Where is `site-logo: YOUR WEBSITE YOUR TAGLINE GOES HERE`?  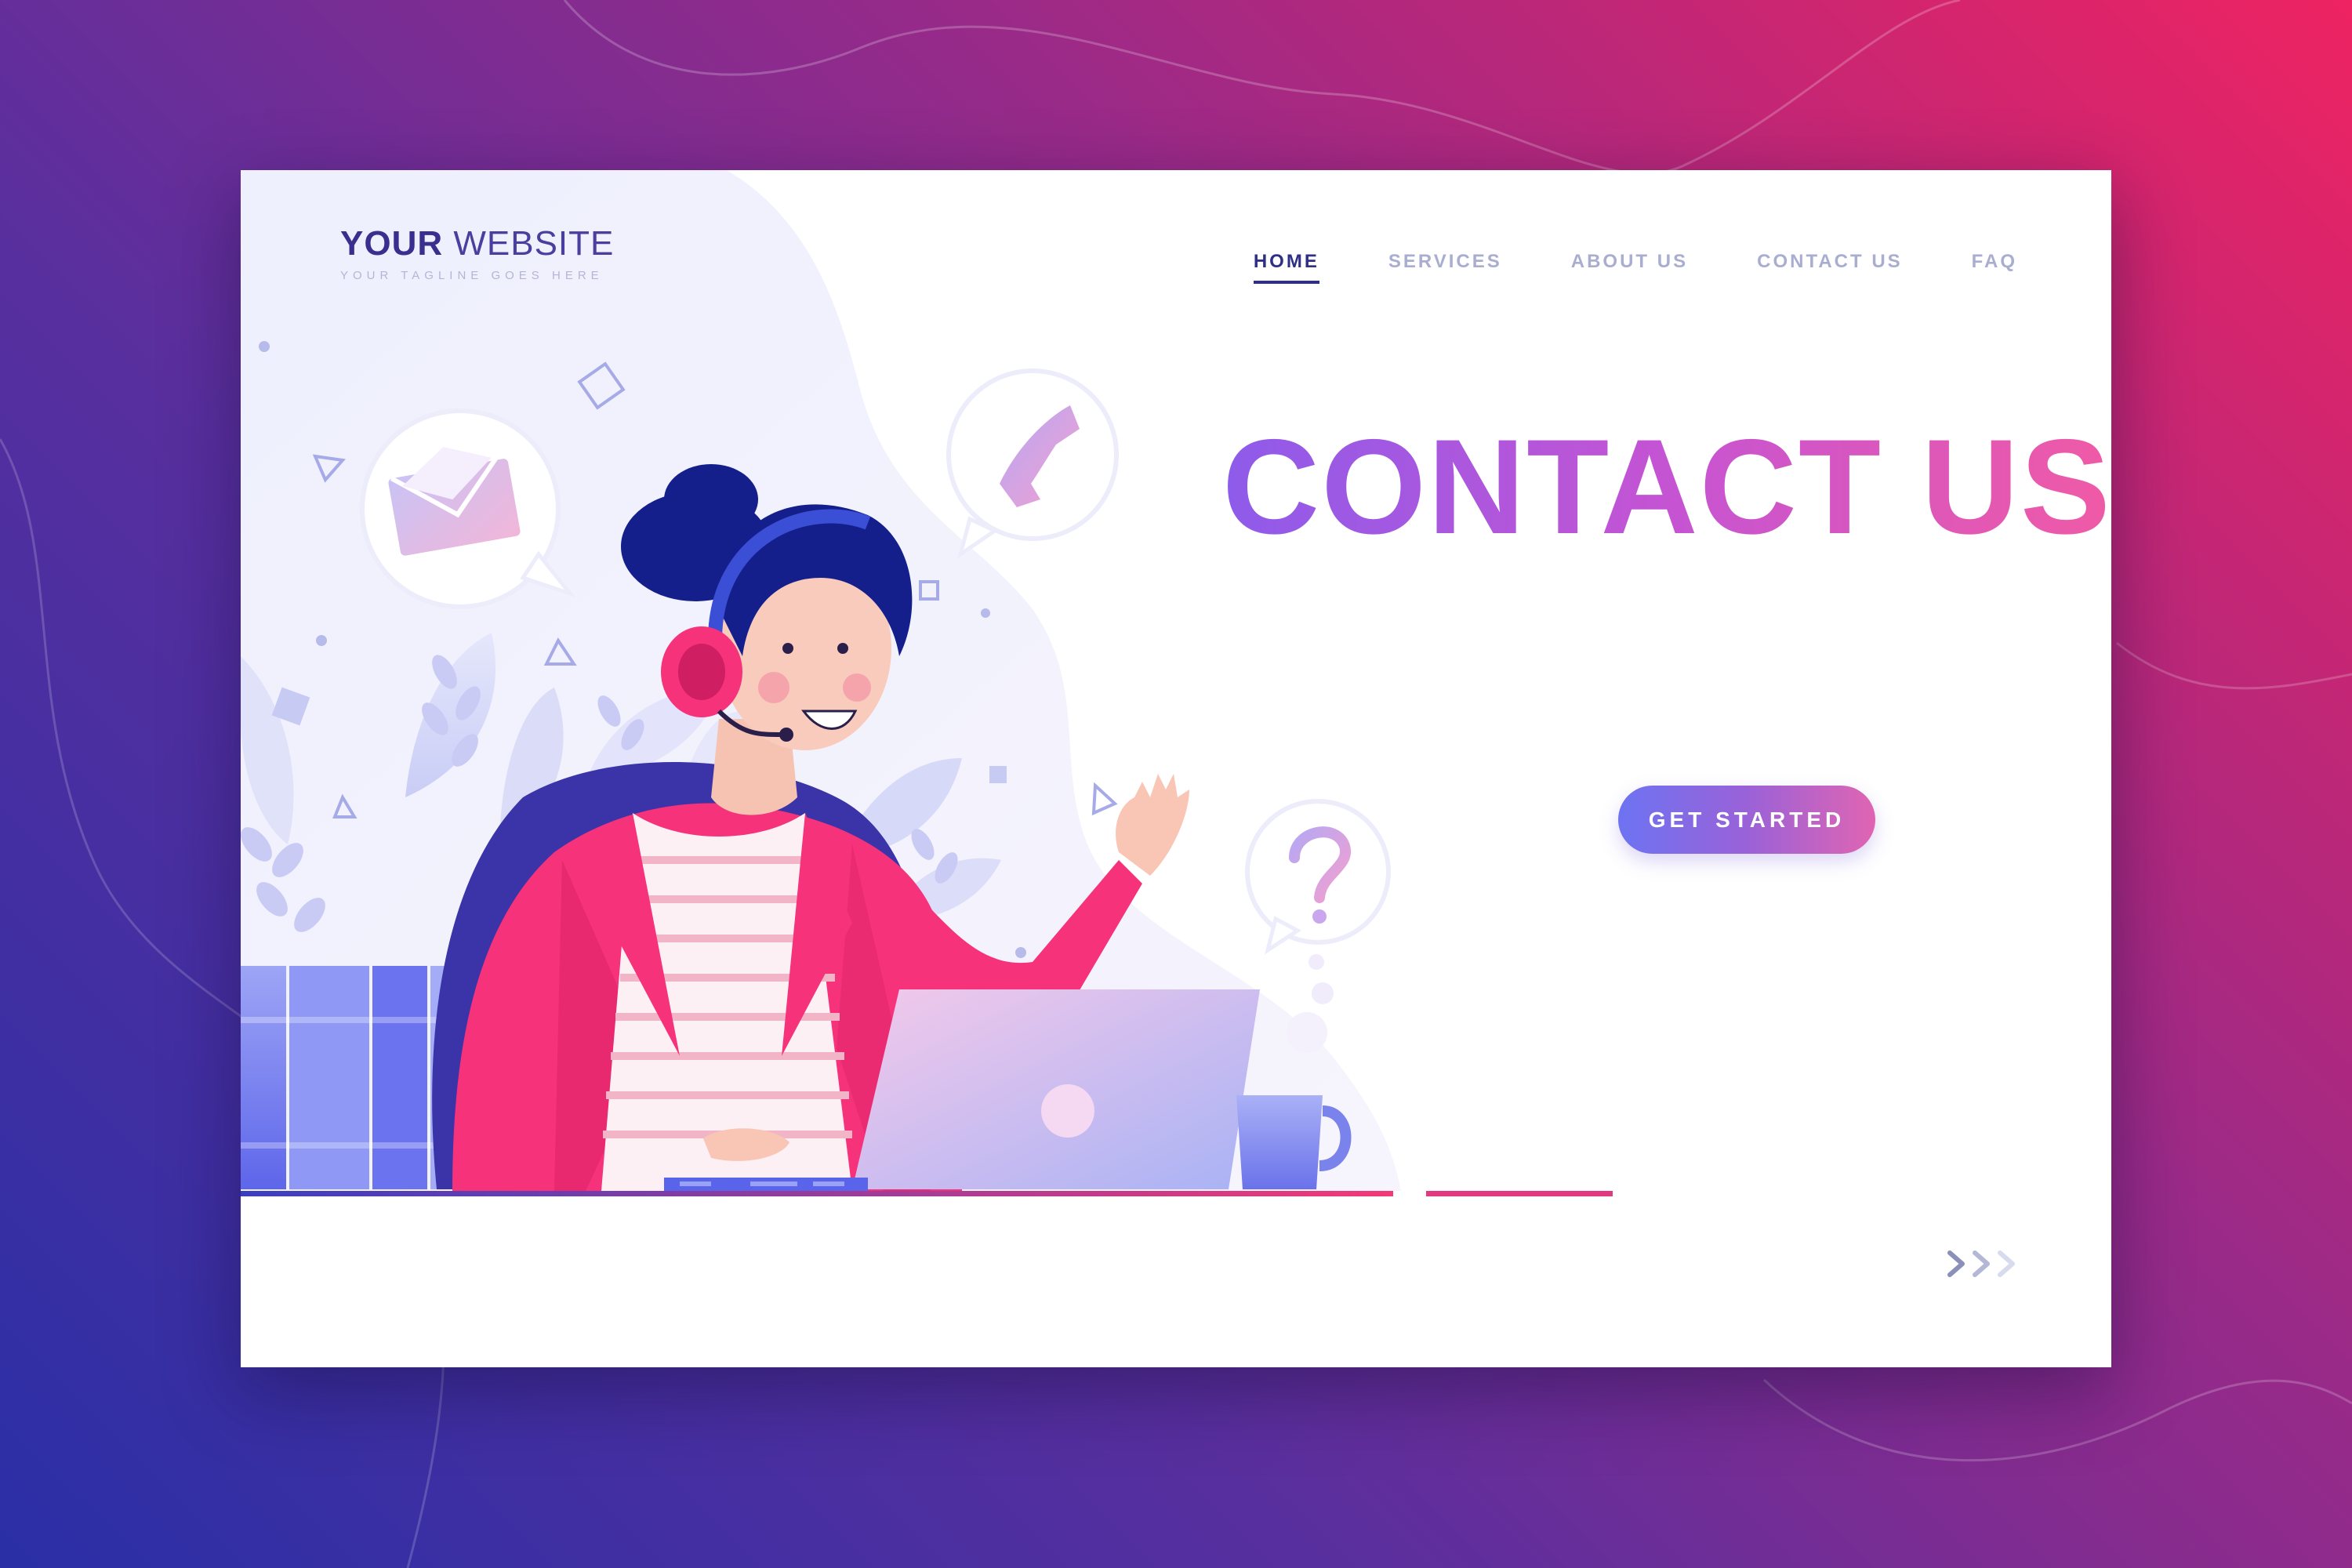 site-logo: YOUR WEBSITE YOUR TAGLINE GOES HERE is located at coordinates (477, 255).